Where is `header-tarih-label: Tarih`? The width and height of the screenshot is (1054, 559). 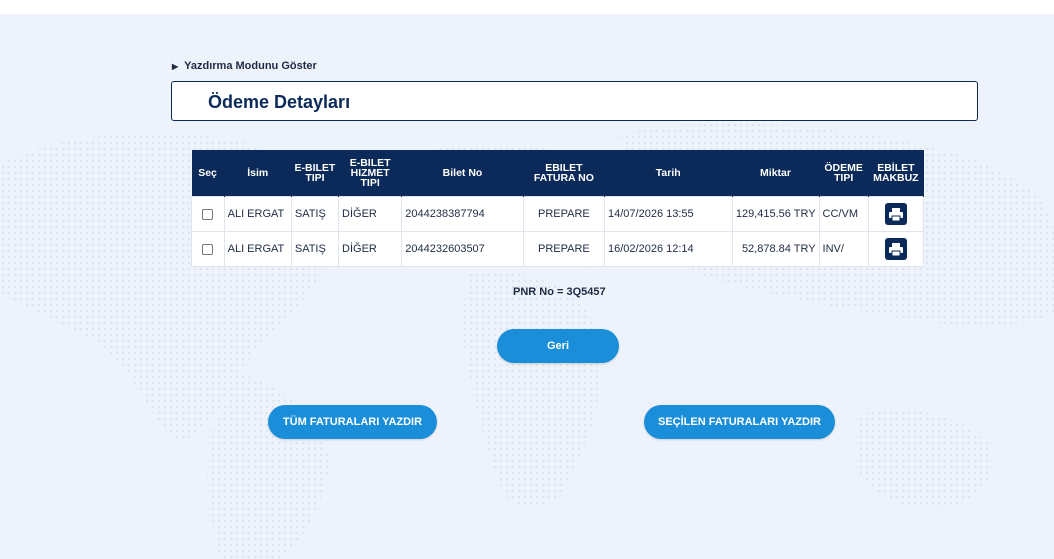
header-tarih-label: Tarih is located at coordinates (668, 173).